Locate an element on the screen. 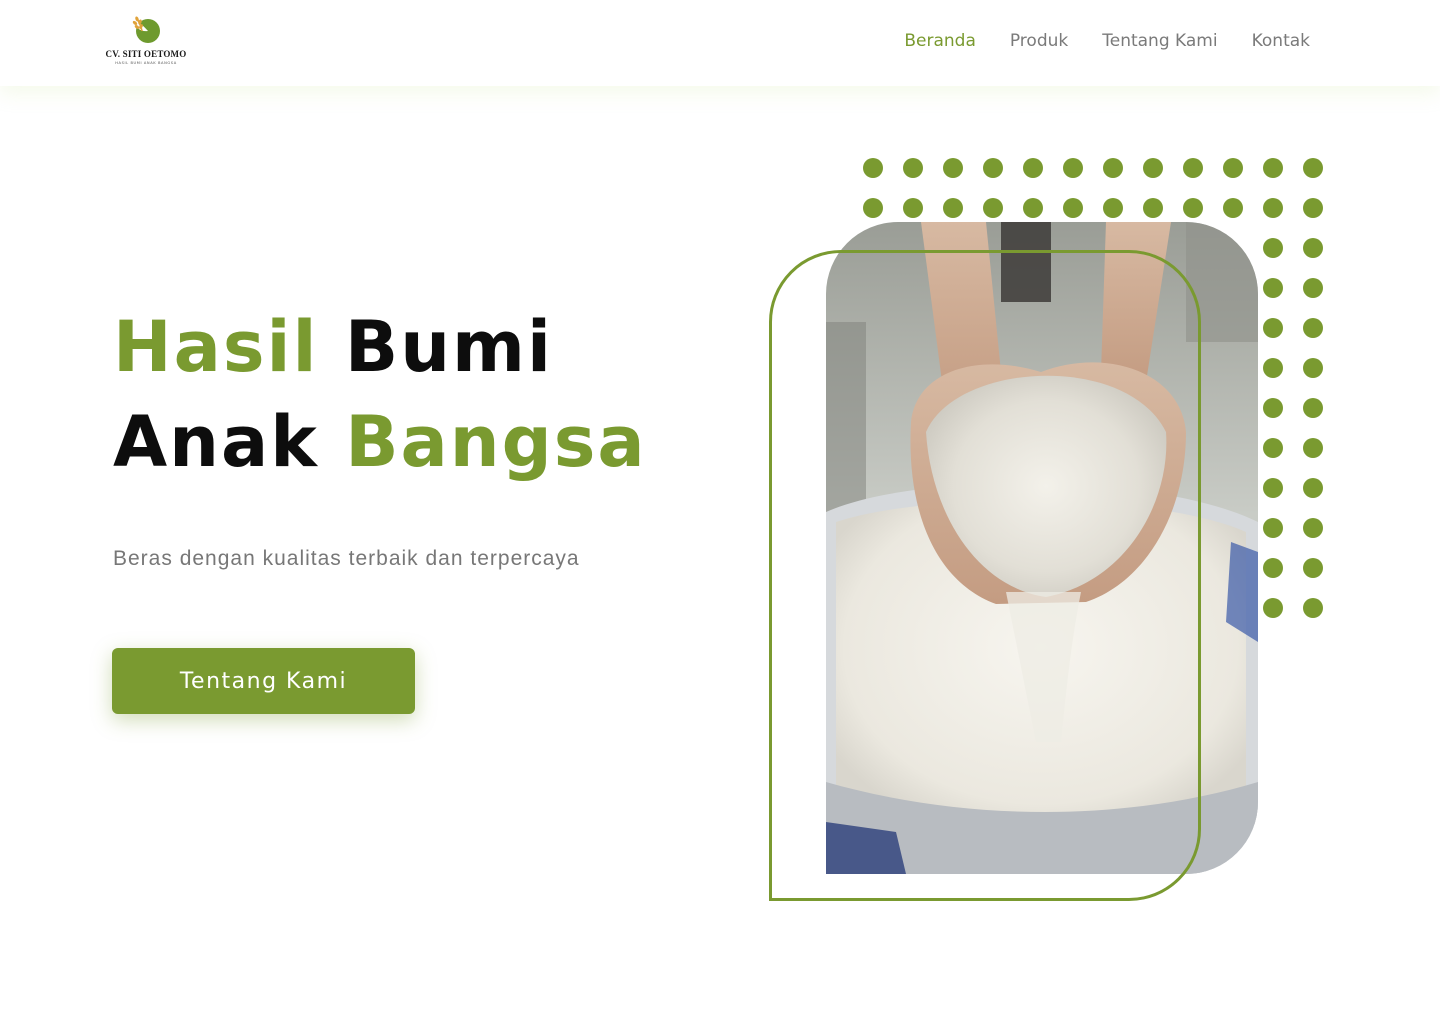 The image size is (1440, 1024). main-nav: Beranda Produk Tentang Kami Kontak is located at coordinates (1090, 41).